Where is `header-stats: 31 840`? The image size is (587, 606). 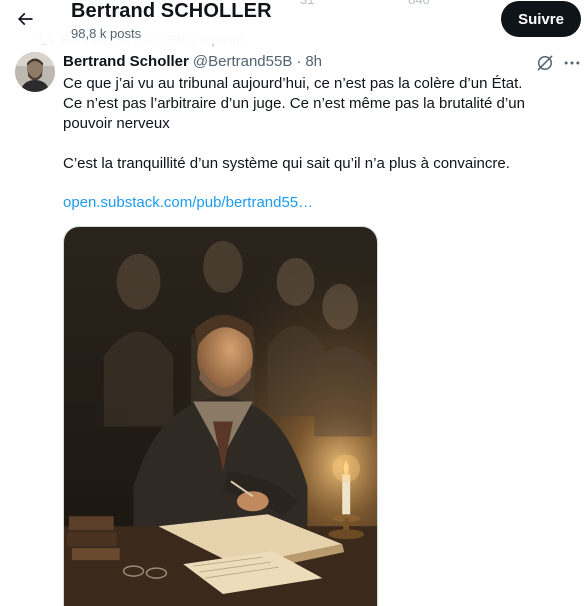
header-stats: 31 840 is located at coordinates (410, 3).